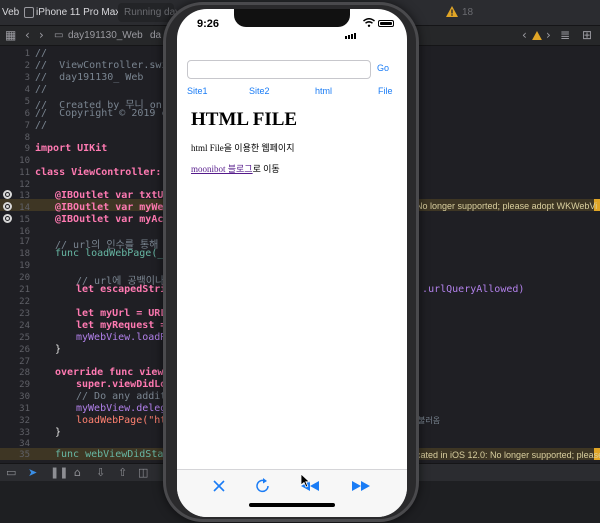 This screenshot has height=523, width=600. Describe the element at coordinates (24, 409) in the screenshot. I see `line-number: 31` at that location.